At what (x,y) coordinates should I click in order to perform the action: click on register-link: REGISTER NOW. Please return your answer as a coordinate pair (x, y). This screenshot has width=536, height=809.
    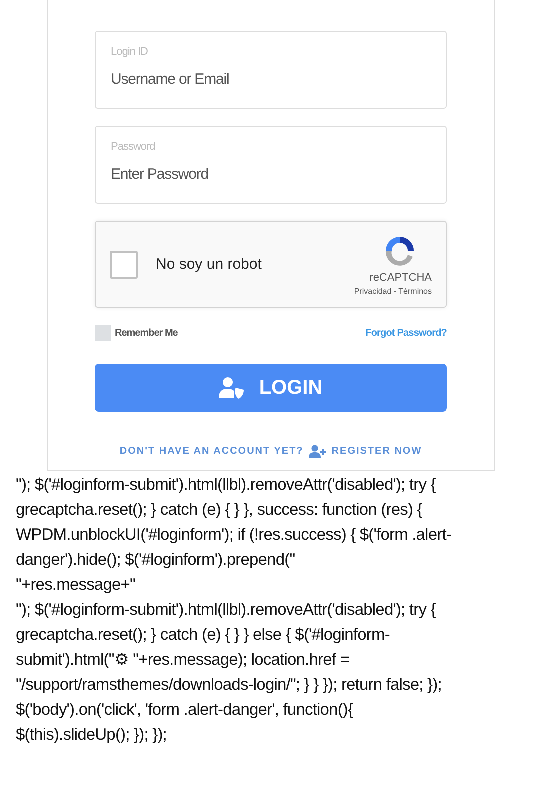
    Looking at the image, I should click on (377, 451).